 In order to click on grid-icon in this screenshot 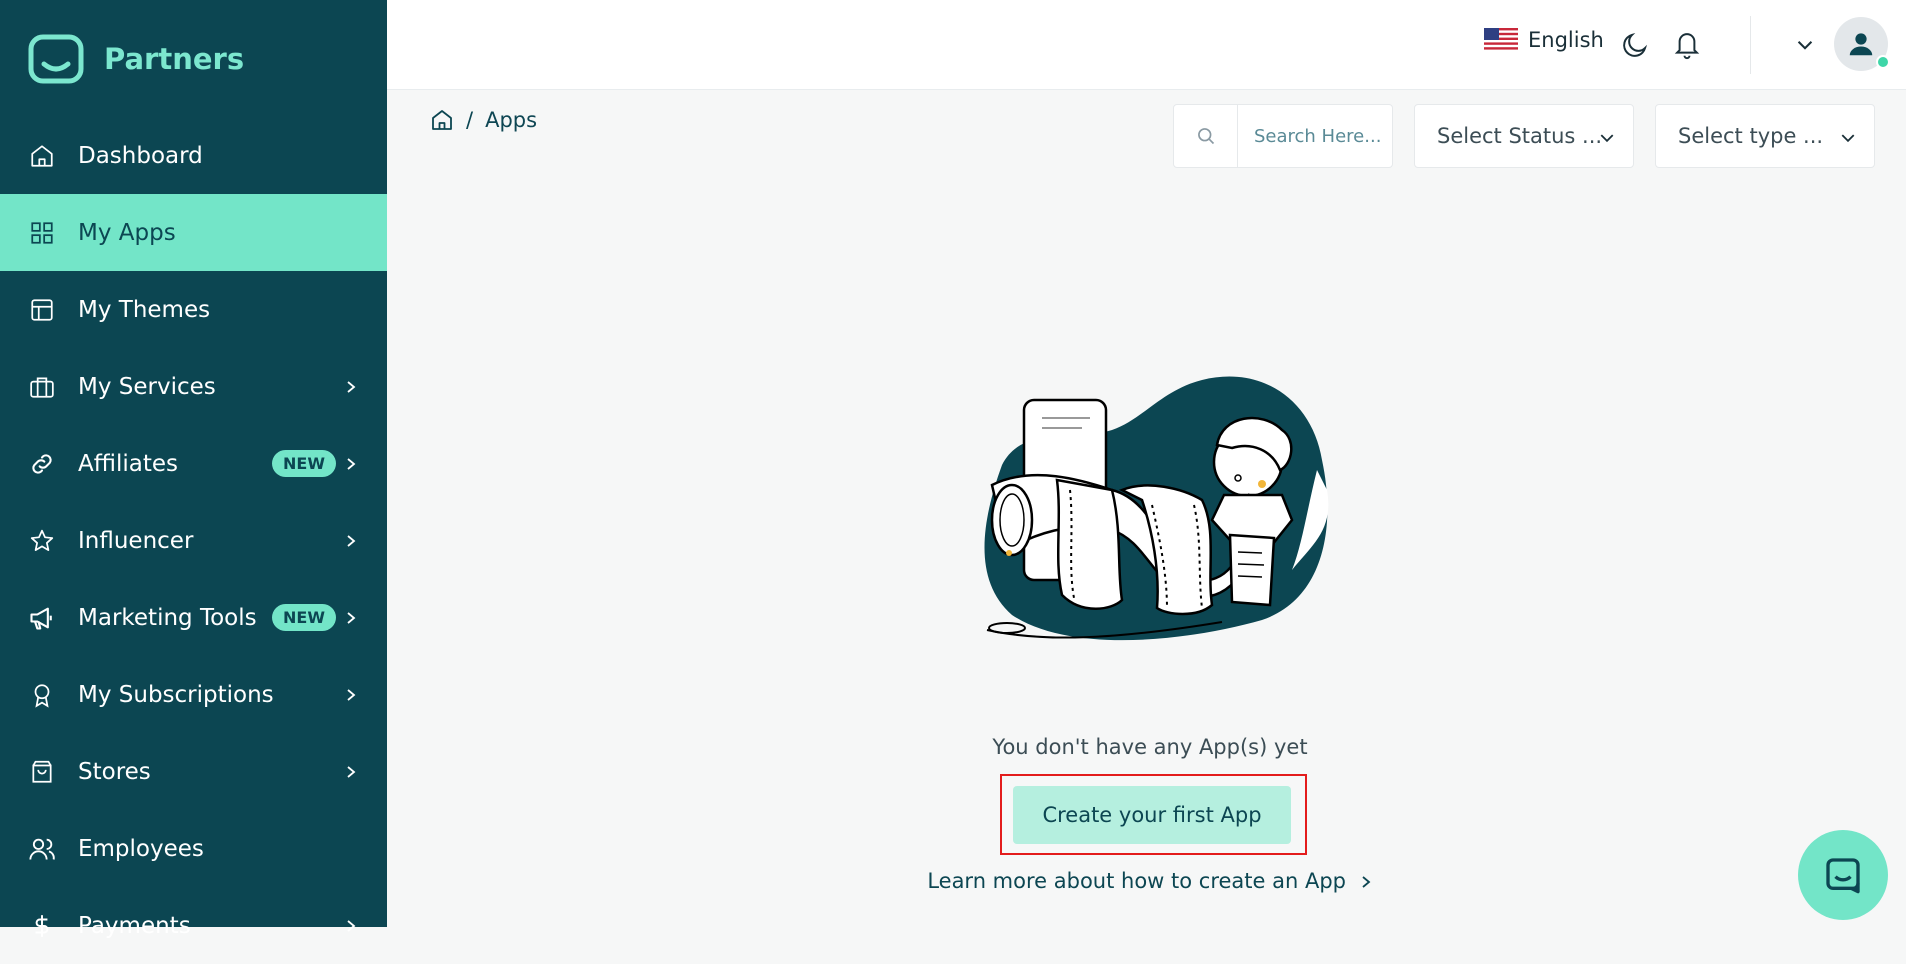, I will do `click(42, 233)`.